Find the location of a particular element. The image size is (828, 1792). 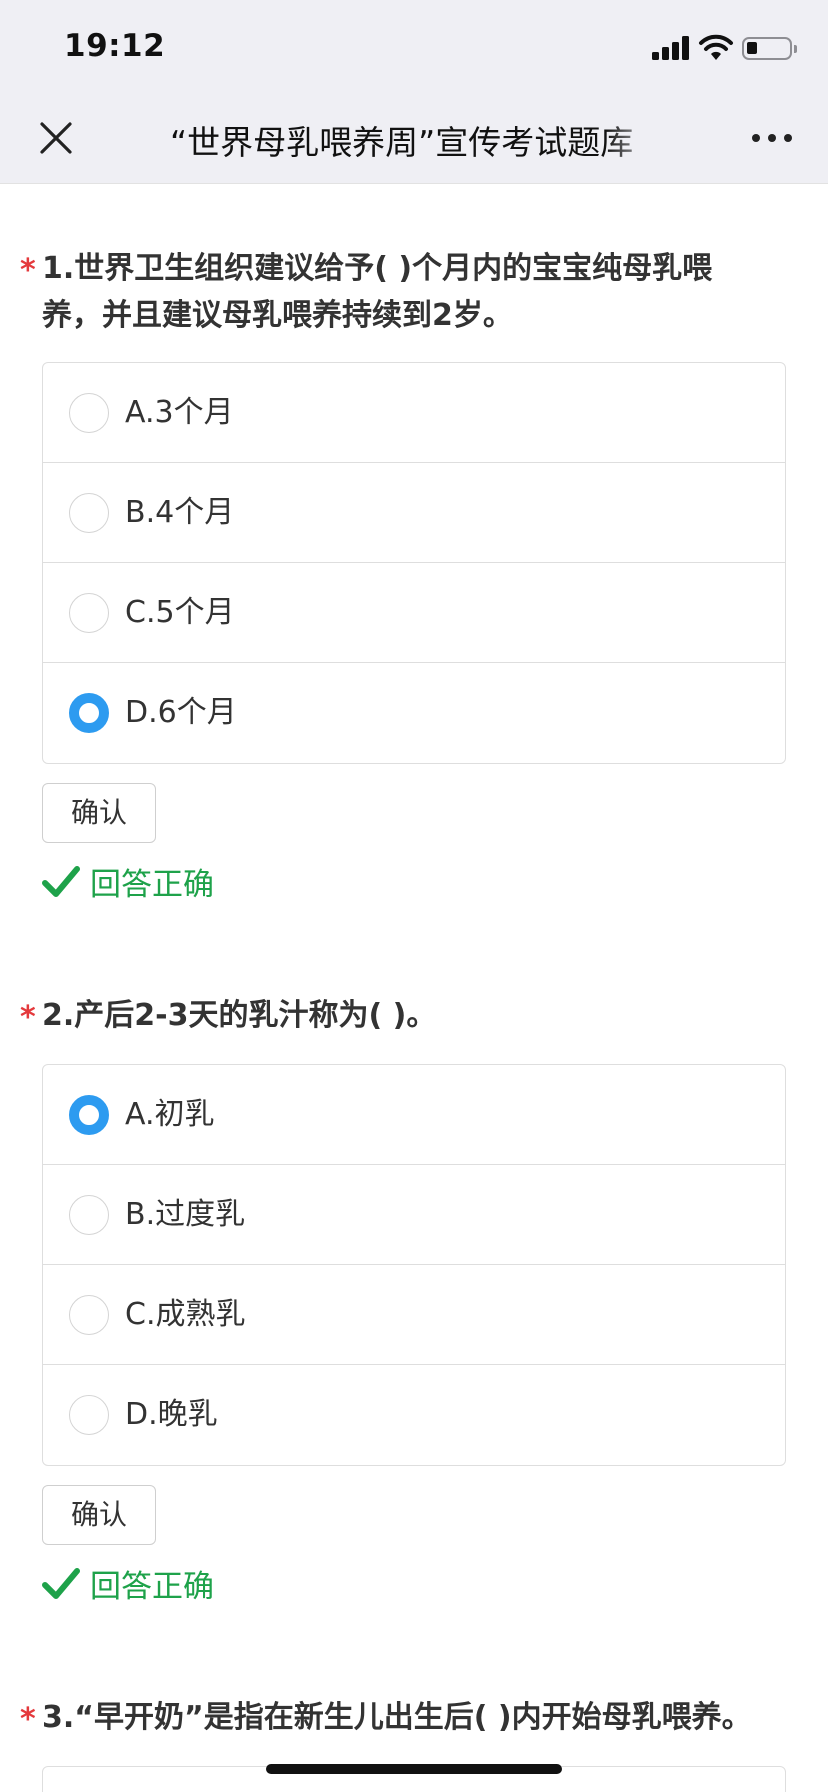

option-c: C.5个月 is located at coordinates (414, 613).